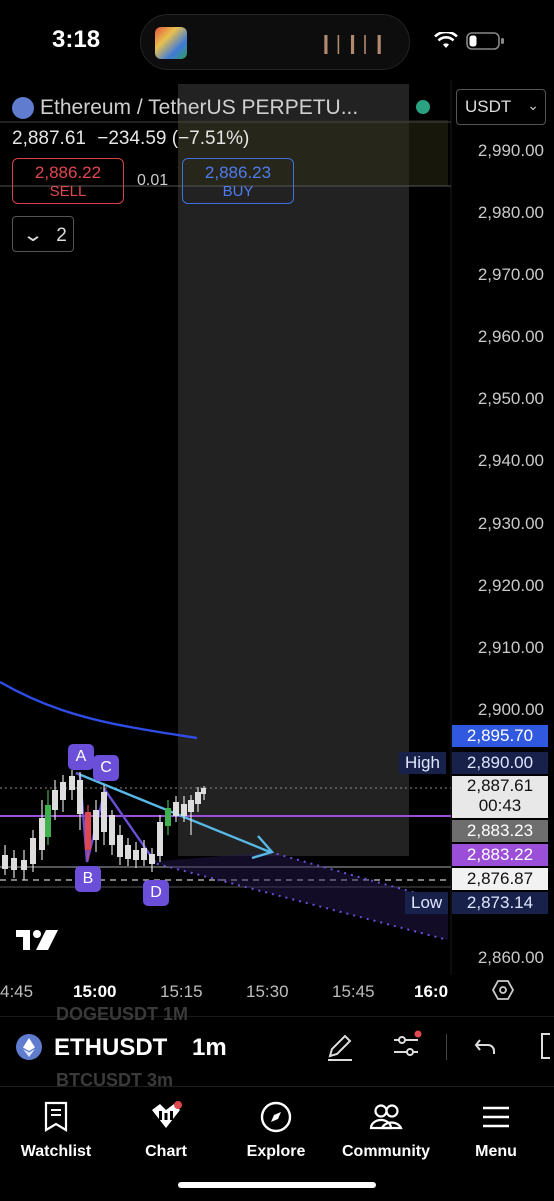 Image resolution: width=554 pixels, height=1201 pixels. What do you see at coordinates (156, 893) in the screenshot?
I see `pattern-point-d: D` at bounding box center [156, 893].